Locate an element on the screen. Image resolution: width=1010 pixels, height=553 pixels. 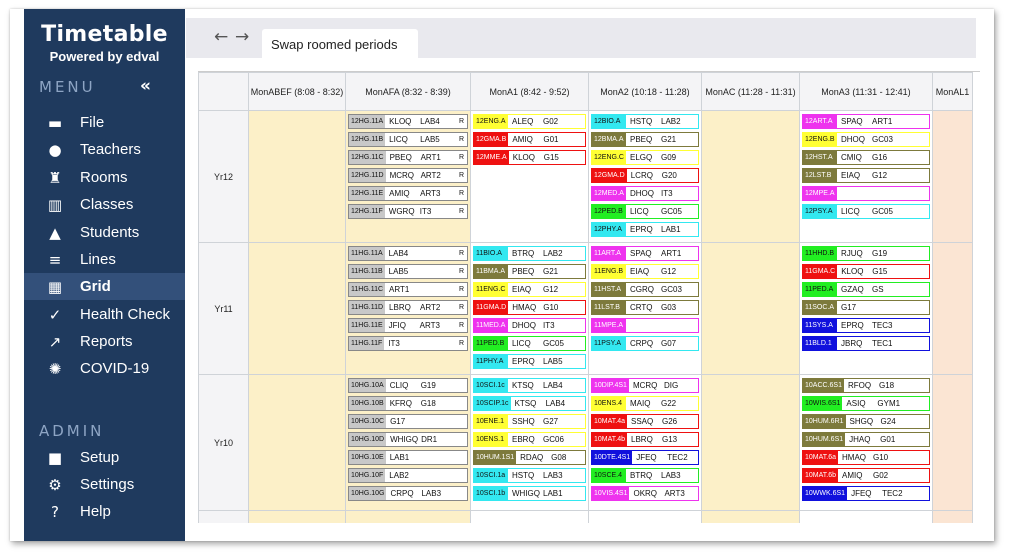
class-card: 11PHY.A EPRQ LAB5 is located at coordinates (529, 361).